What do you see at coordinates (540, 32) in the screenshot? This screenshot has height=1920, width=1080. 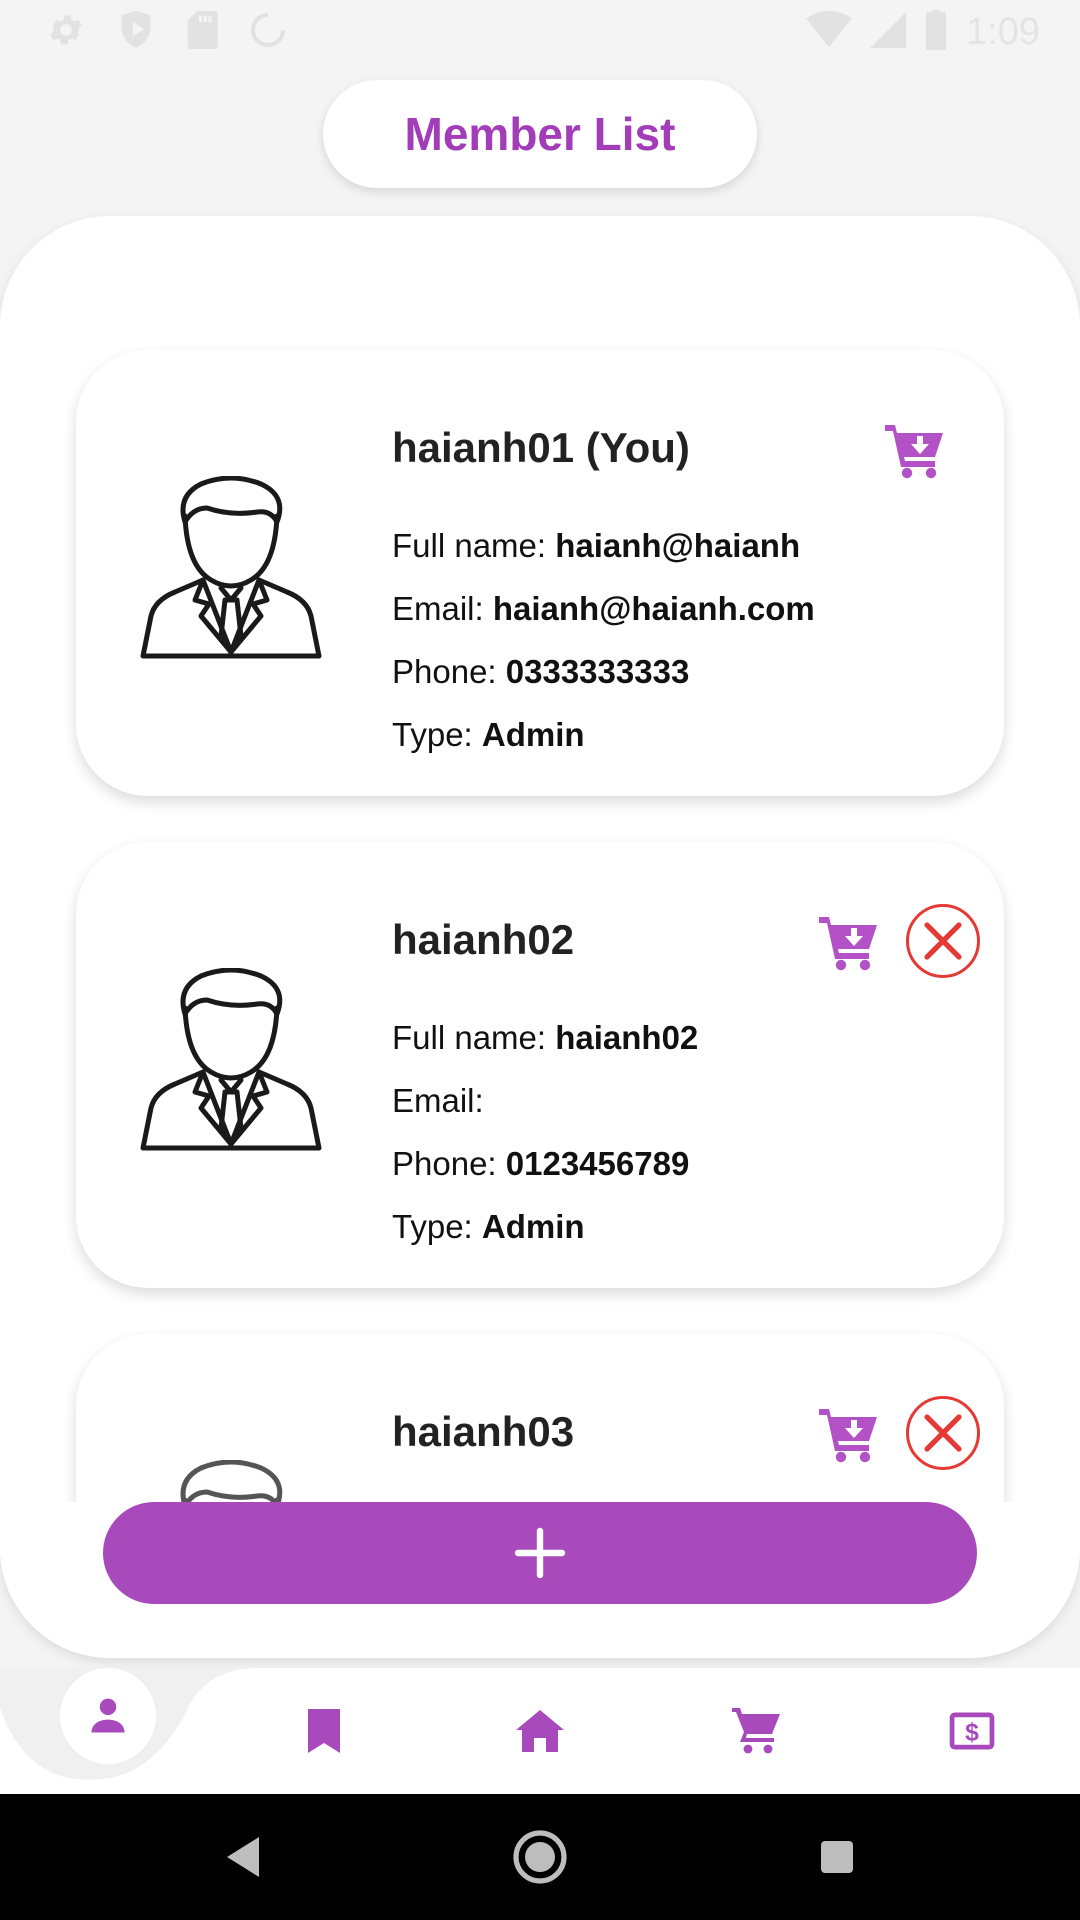 I see `status-bar: 1:09` at bounding box center [540, 32].